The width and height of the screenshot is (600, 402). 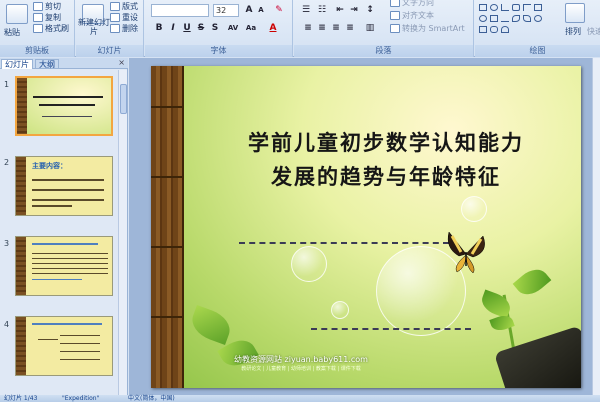 What do you see at coordinates (38, 6) in the screenshot?
I see `scissors-icon` at bounding box center [38, 6].